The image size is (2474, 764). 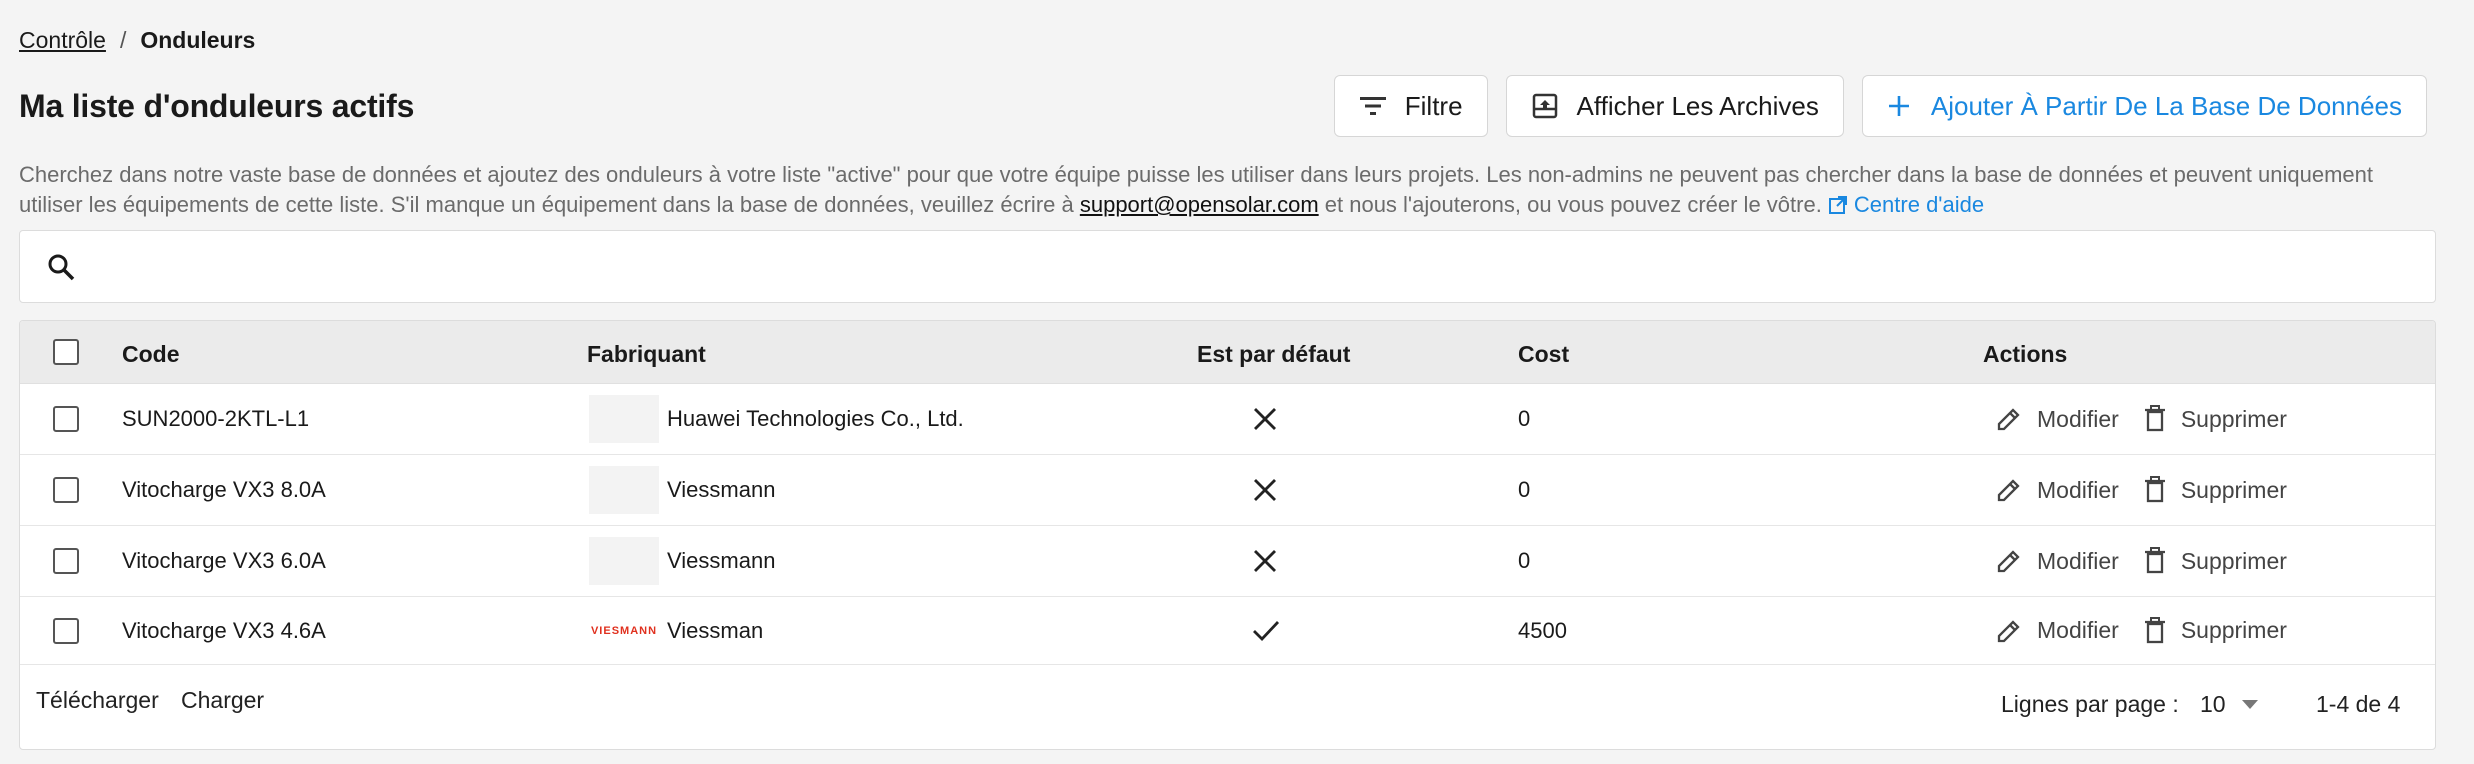 I want to click on manufacturer-logo: VIESMANN, so click(x=624, y=631).